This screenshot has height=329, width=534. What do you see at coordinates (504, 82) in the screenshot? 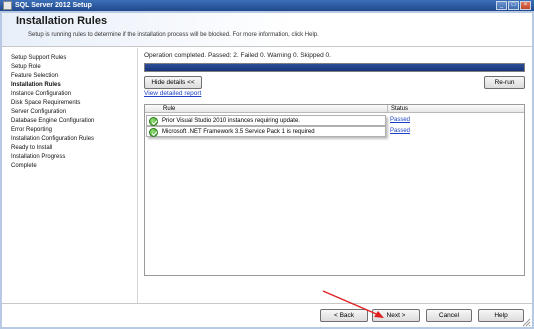
I see `rerun-button: Re-run` at bounding box center [504, 82].